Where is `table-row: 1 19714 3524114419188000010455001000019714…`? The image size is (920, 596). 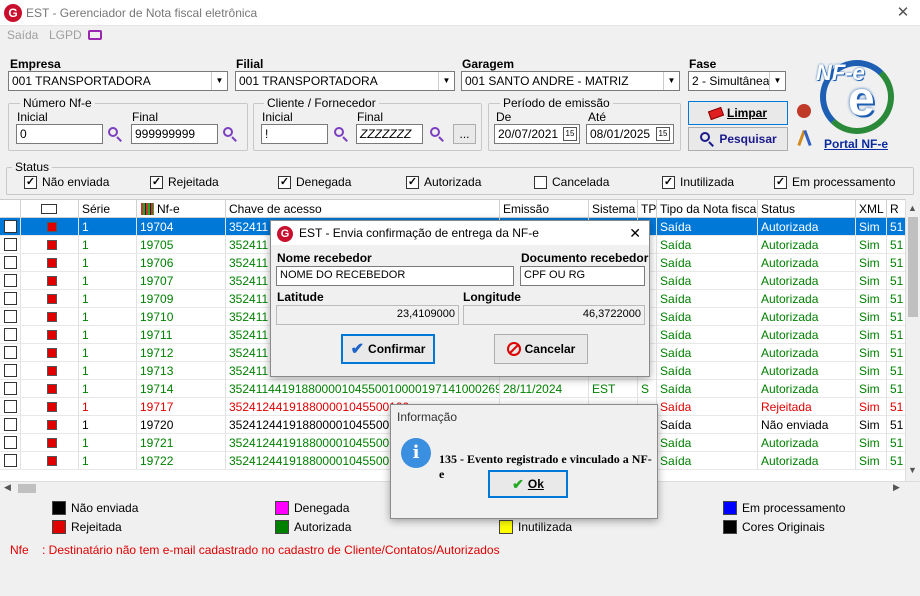 table-row: 1 19714 3524114419188000010455001000019714… is located at coordinates (452, 389).